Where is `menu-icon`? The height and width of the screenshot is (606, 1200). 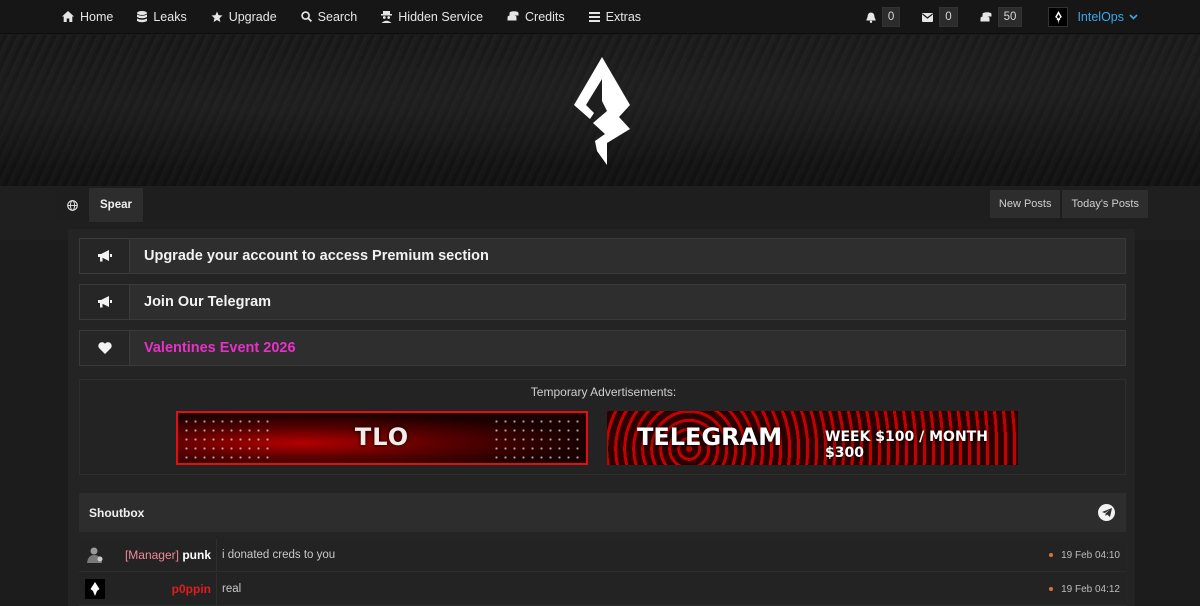
menu-icon is located at coordinates (594, 16).